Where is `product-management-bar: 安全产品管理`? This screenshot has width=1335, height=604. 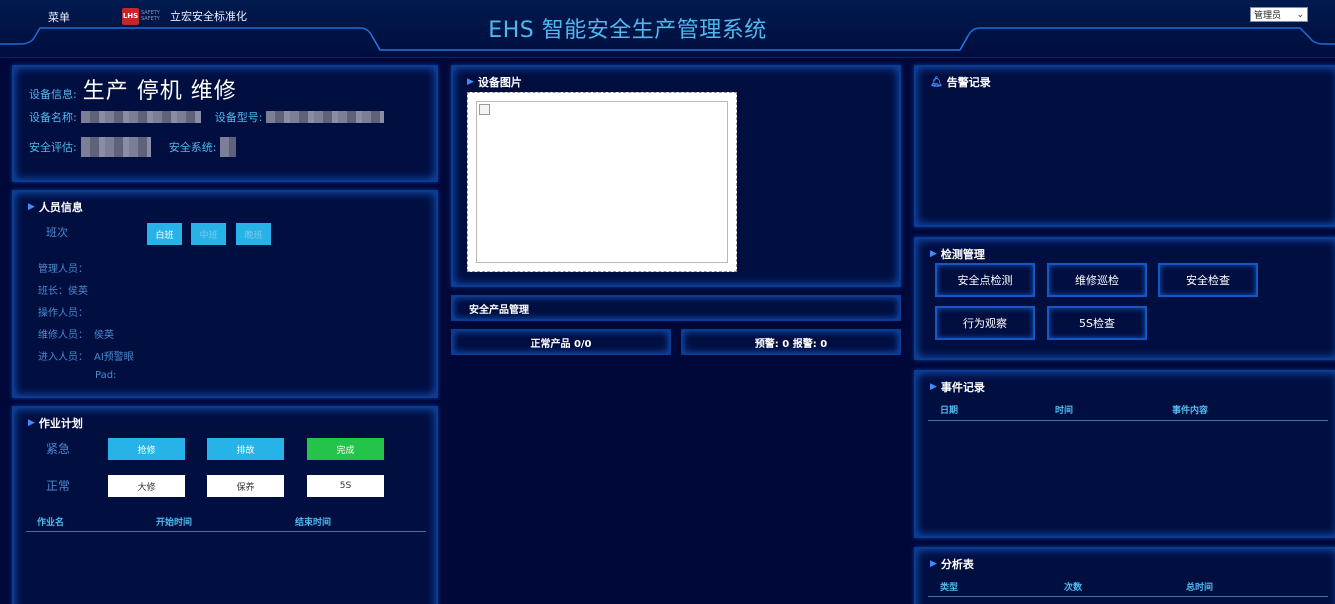
product-management-bar: 安全产品管理 is located at coordinates (676, 308).